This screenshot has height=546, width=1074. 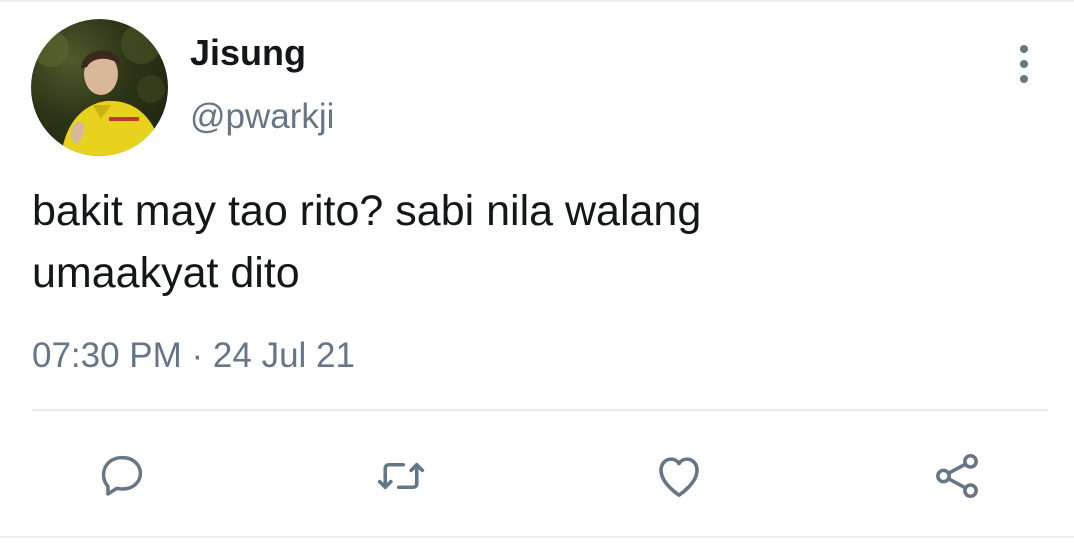 What do you see at coordinates (262, 117) in the screenshot?
I see `user-handle: @pwarkji` at bounding box center [262, 117].